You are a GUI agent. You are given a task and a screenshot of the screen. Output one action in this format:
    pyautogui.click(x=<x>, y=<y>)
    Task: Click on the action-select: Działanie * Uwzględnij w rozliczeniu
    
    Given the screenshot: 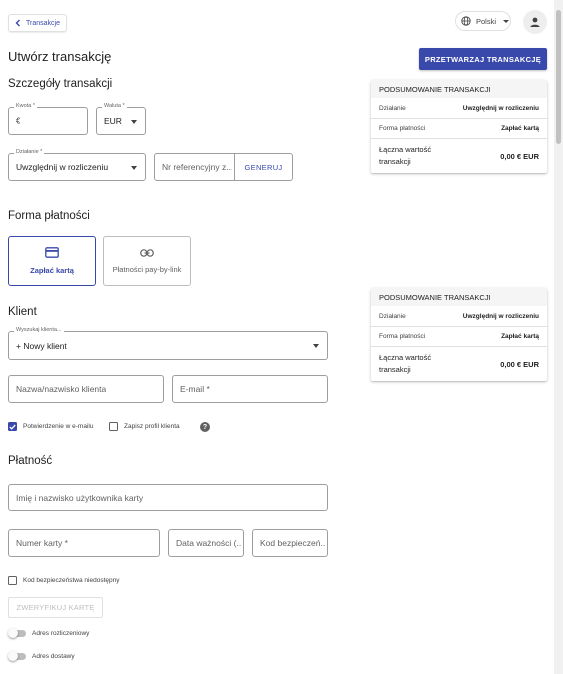 What is the action you would take?
    pyautogui.click(x=77, y=165)
    